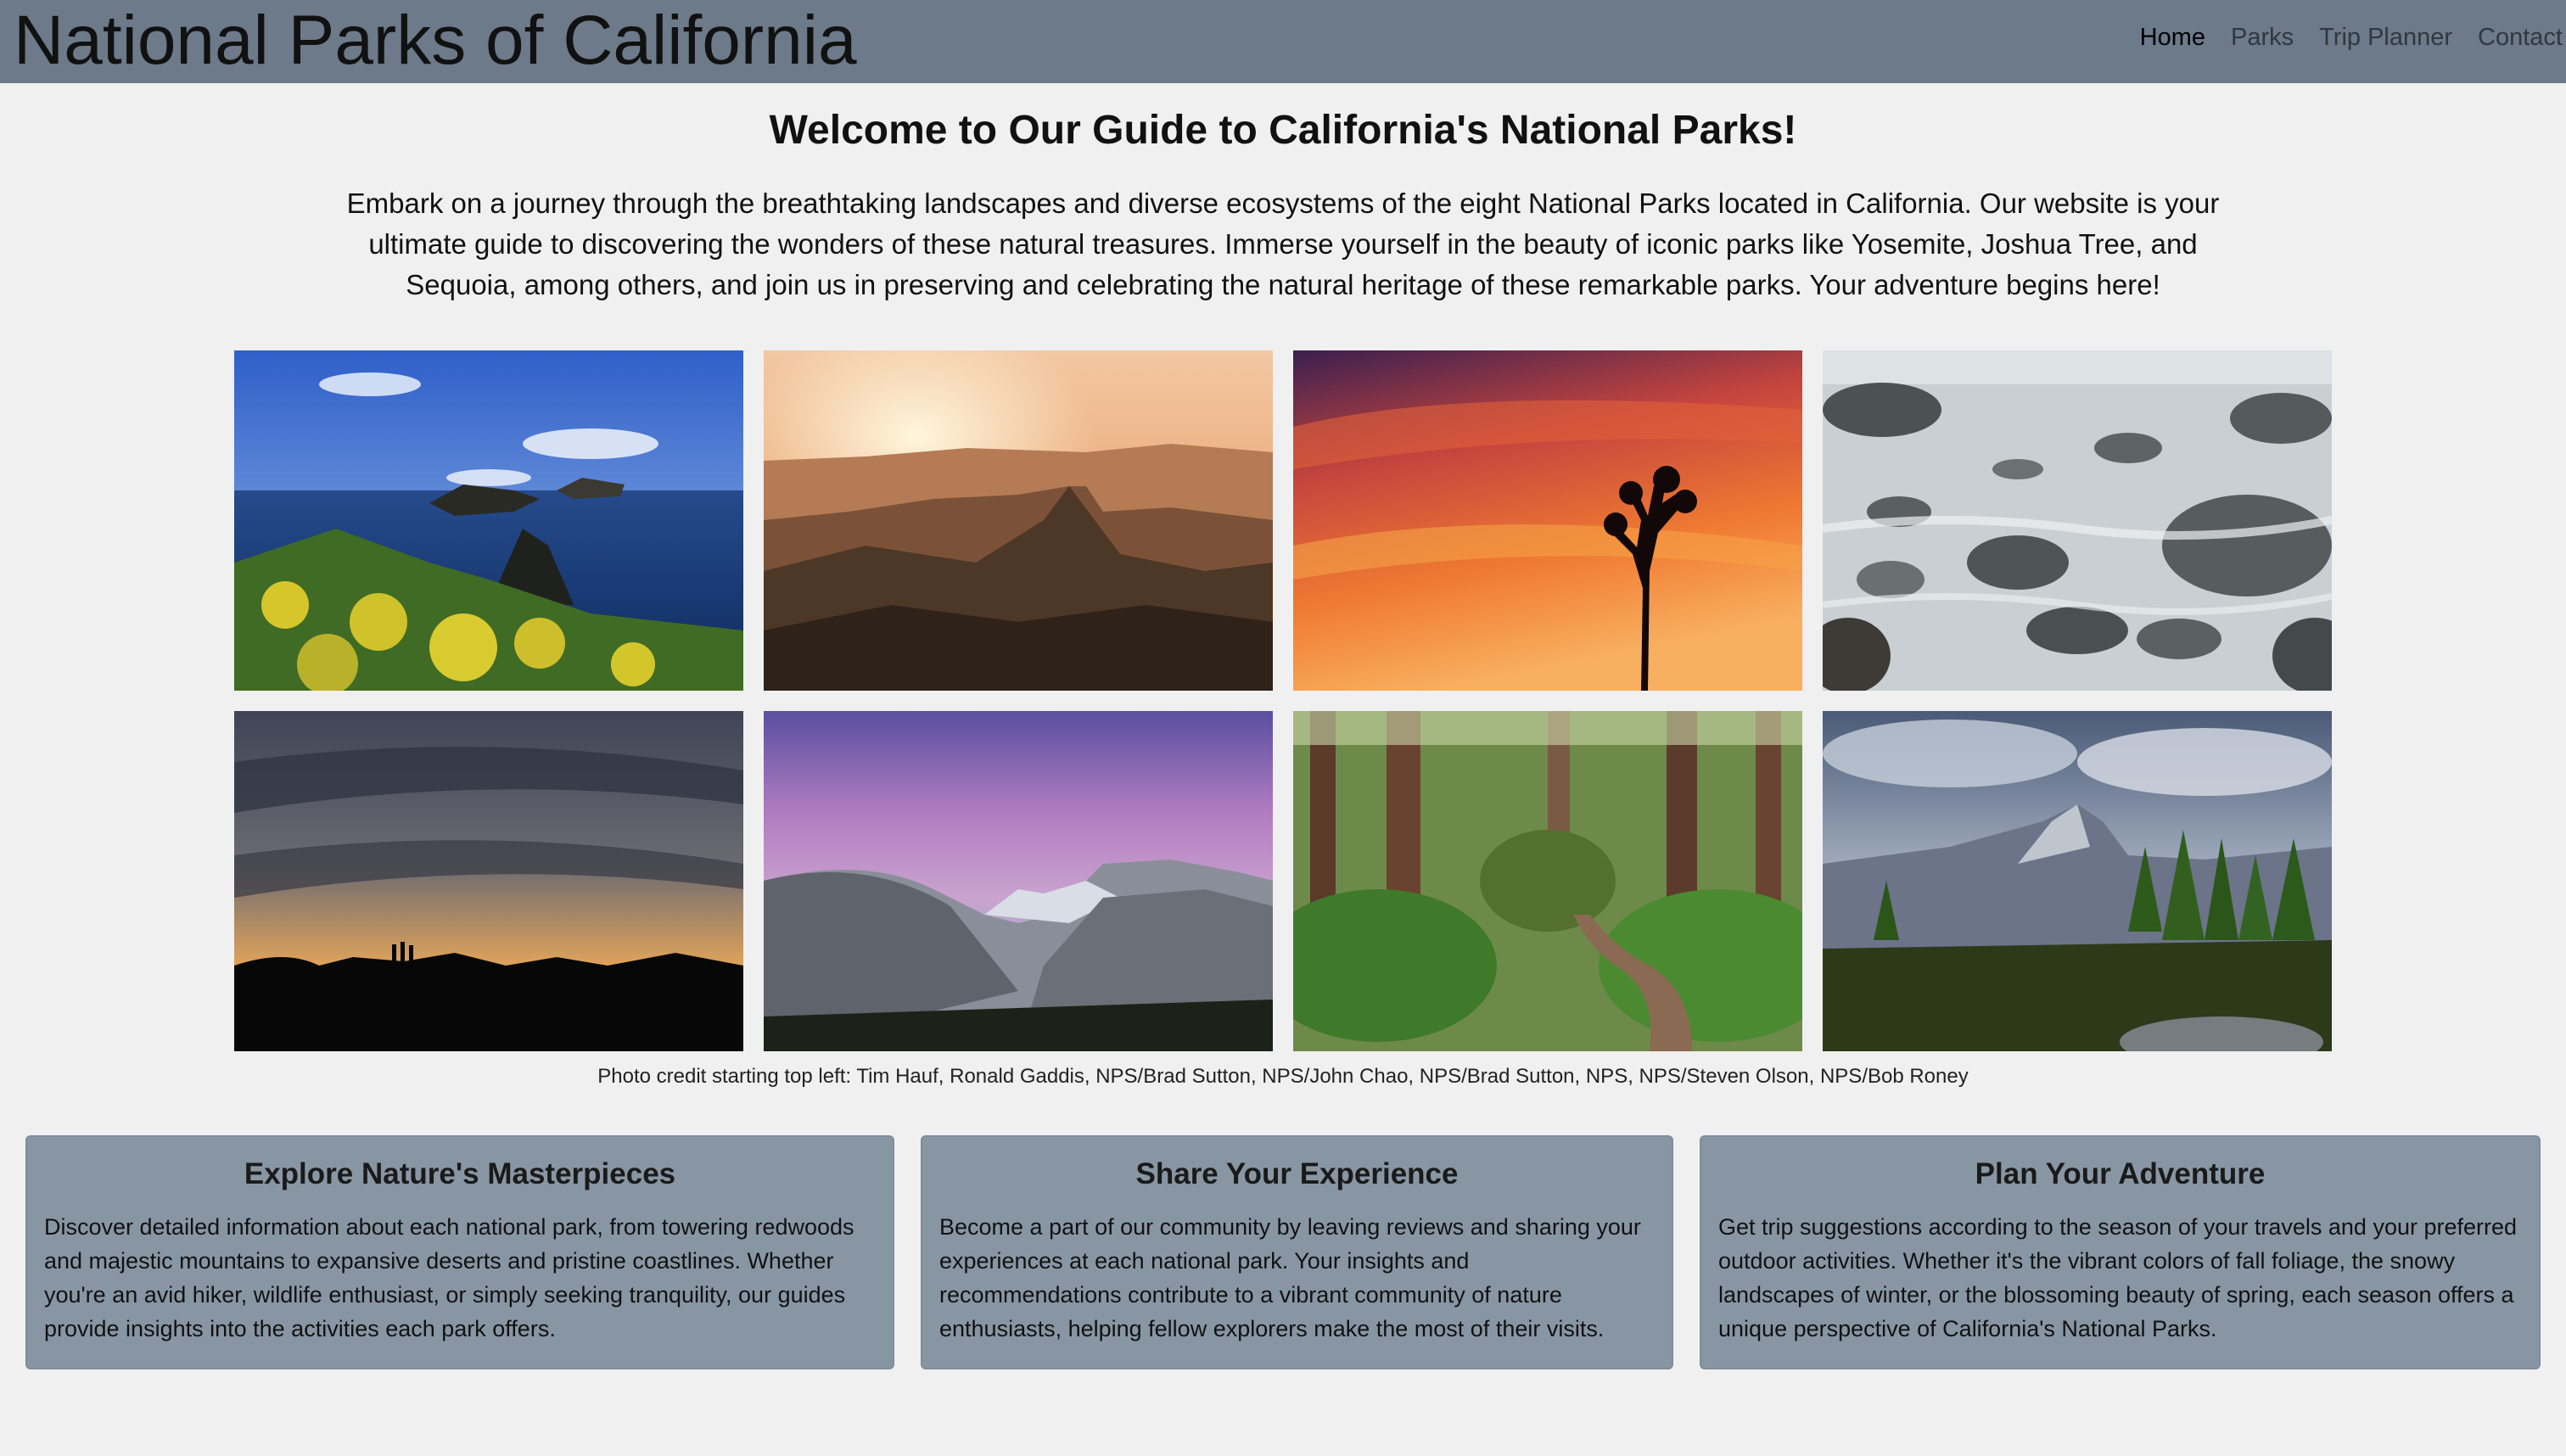 The image size is (2566, 1456). Describe the element at coordinates (1547, 881) in the screenshot. I see `gallery-photo-redwood-forest` at that location.